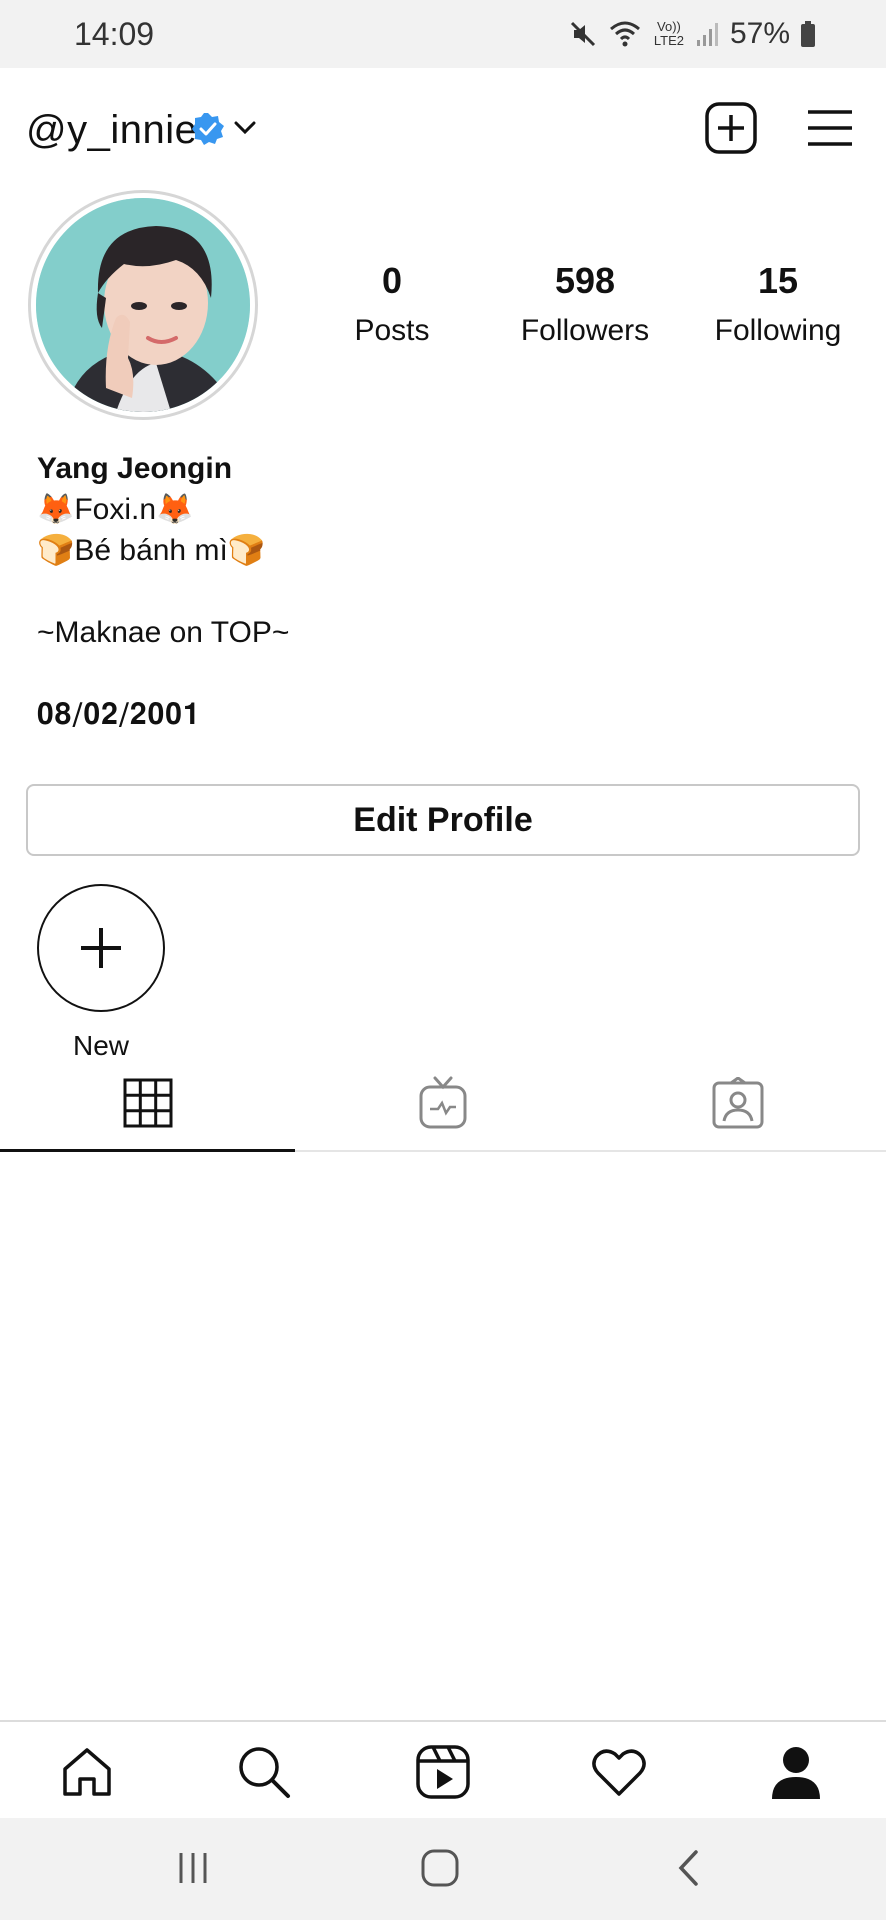 This screenshot has width=886, height=1920. I want to click on search-icon, so click(264, 1774).